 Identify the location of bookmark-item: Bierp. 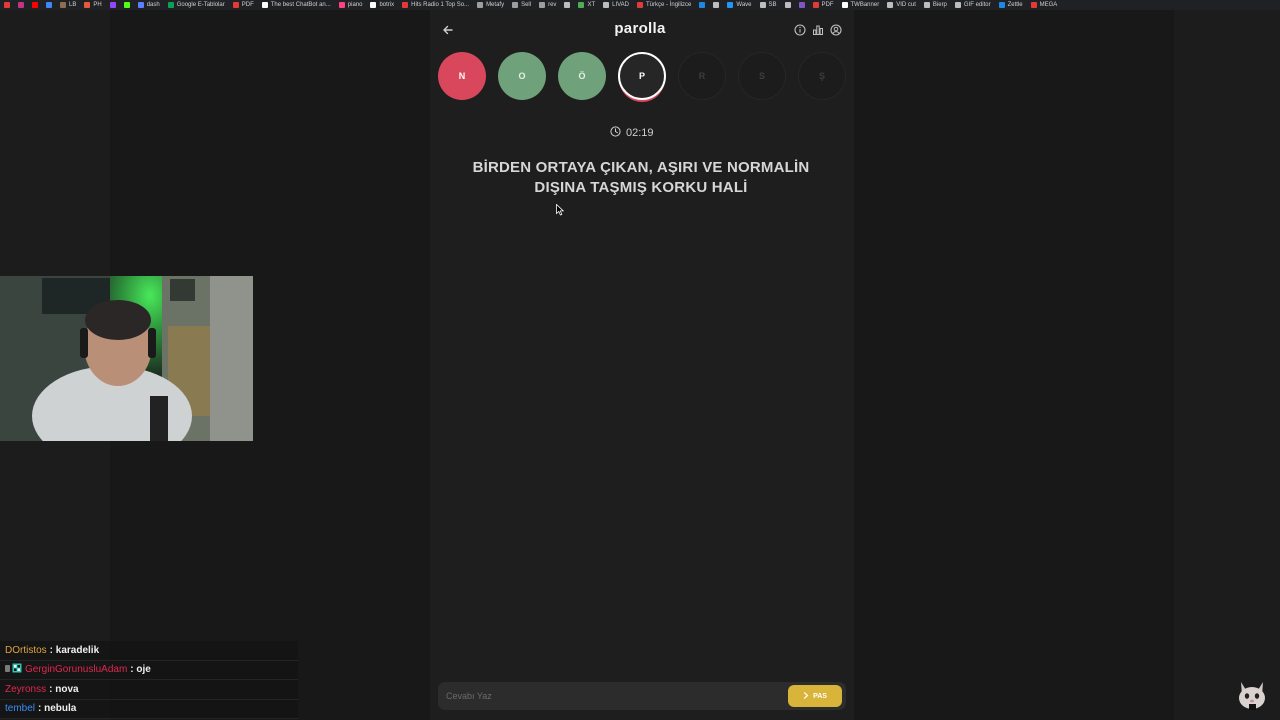
(935, 5).